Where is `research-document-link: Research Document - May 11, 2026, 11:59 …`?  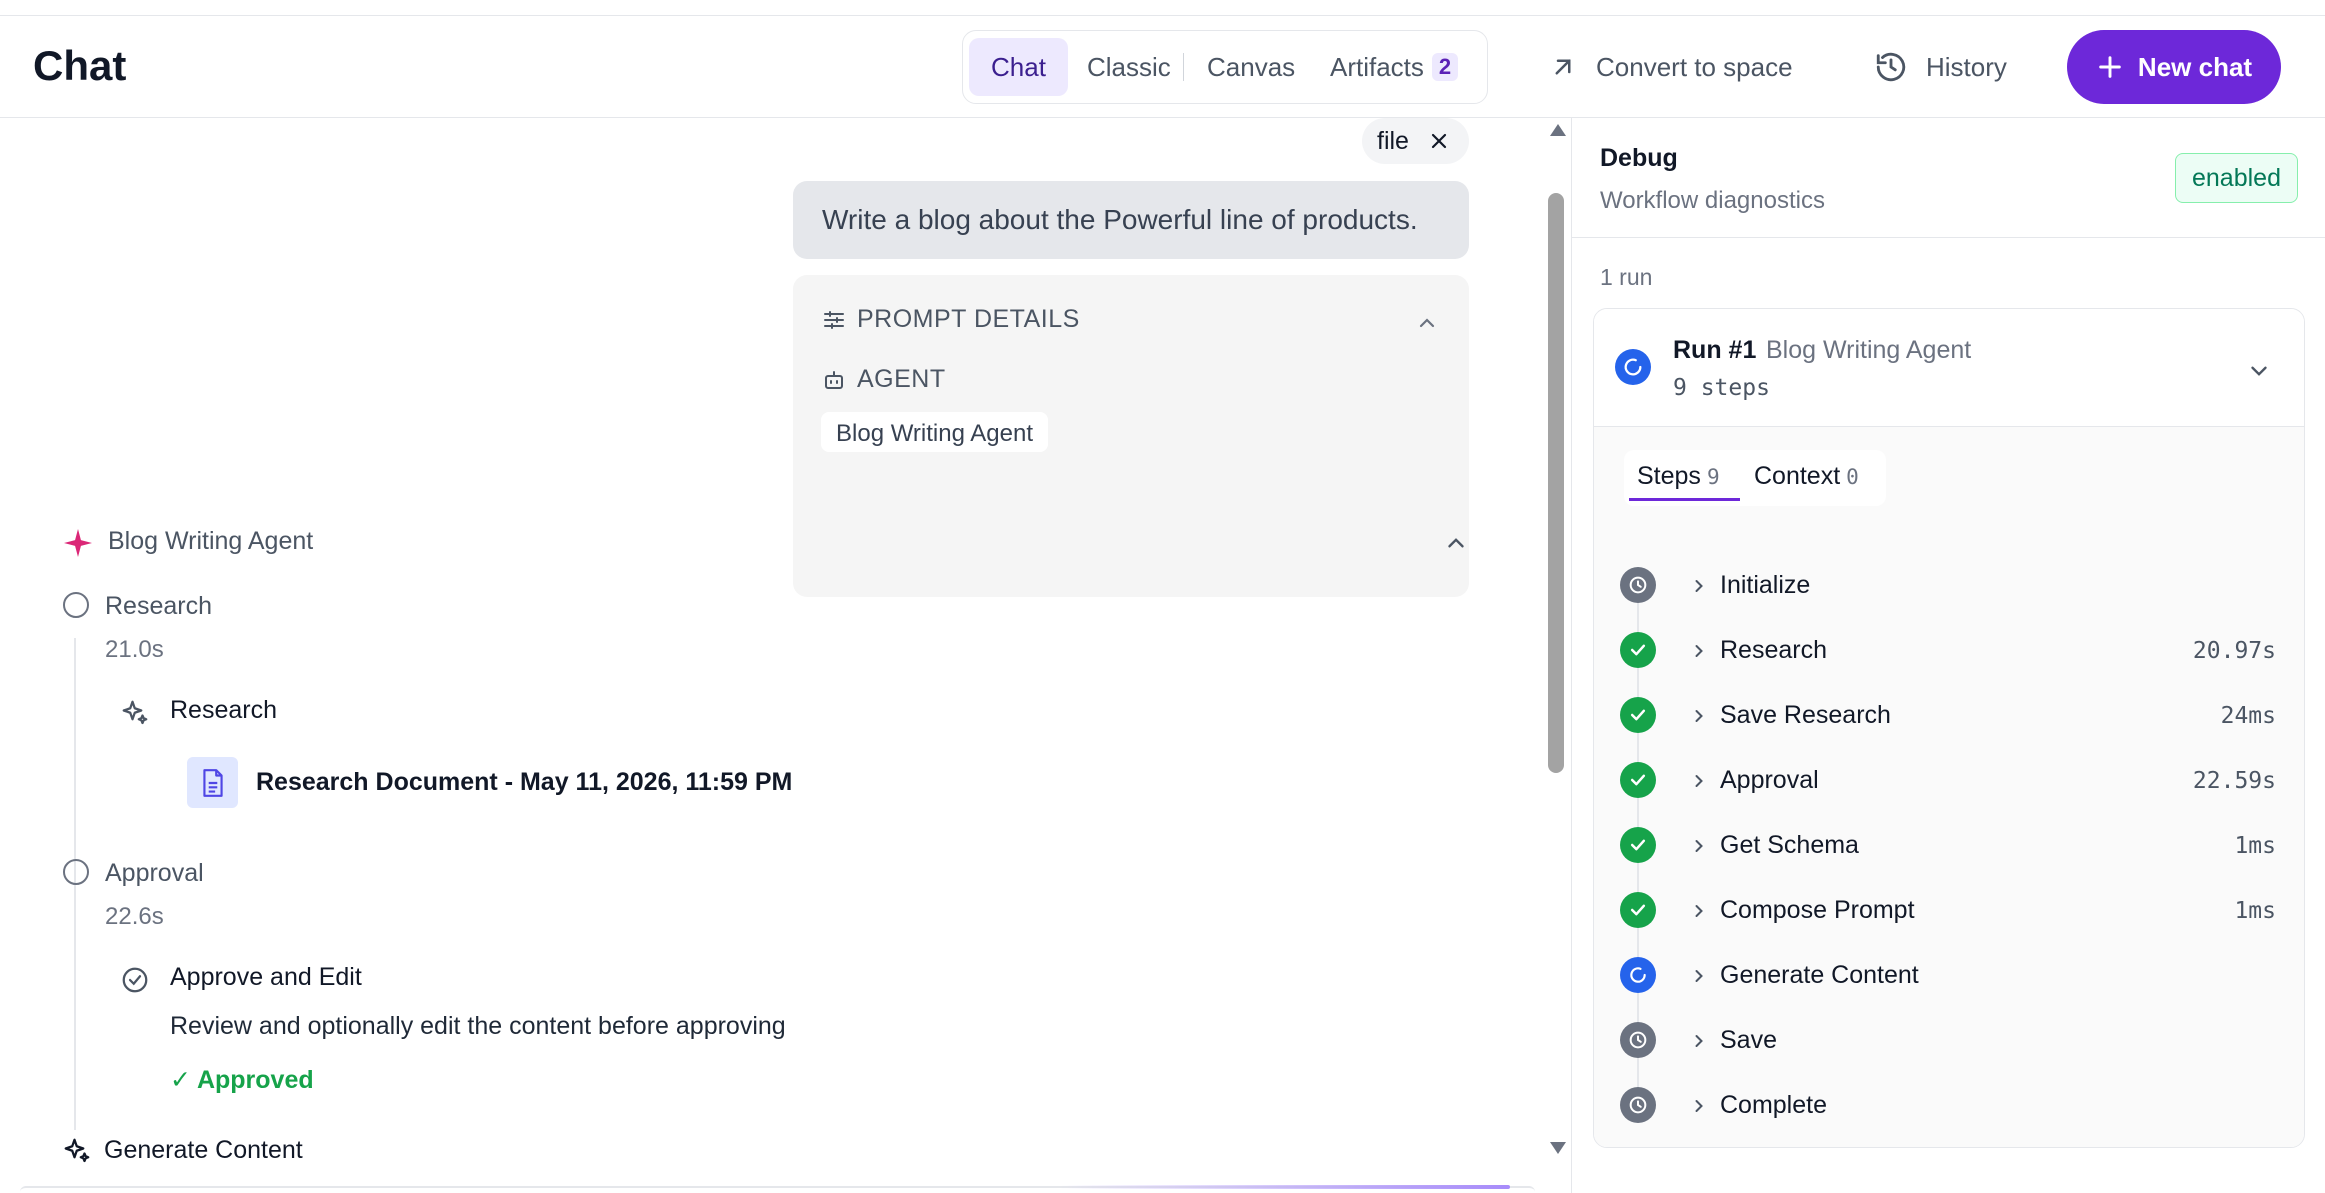
research-document-link: Research Document - May 11, 2026, 11:59 … is located at coordinates (524, 782).